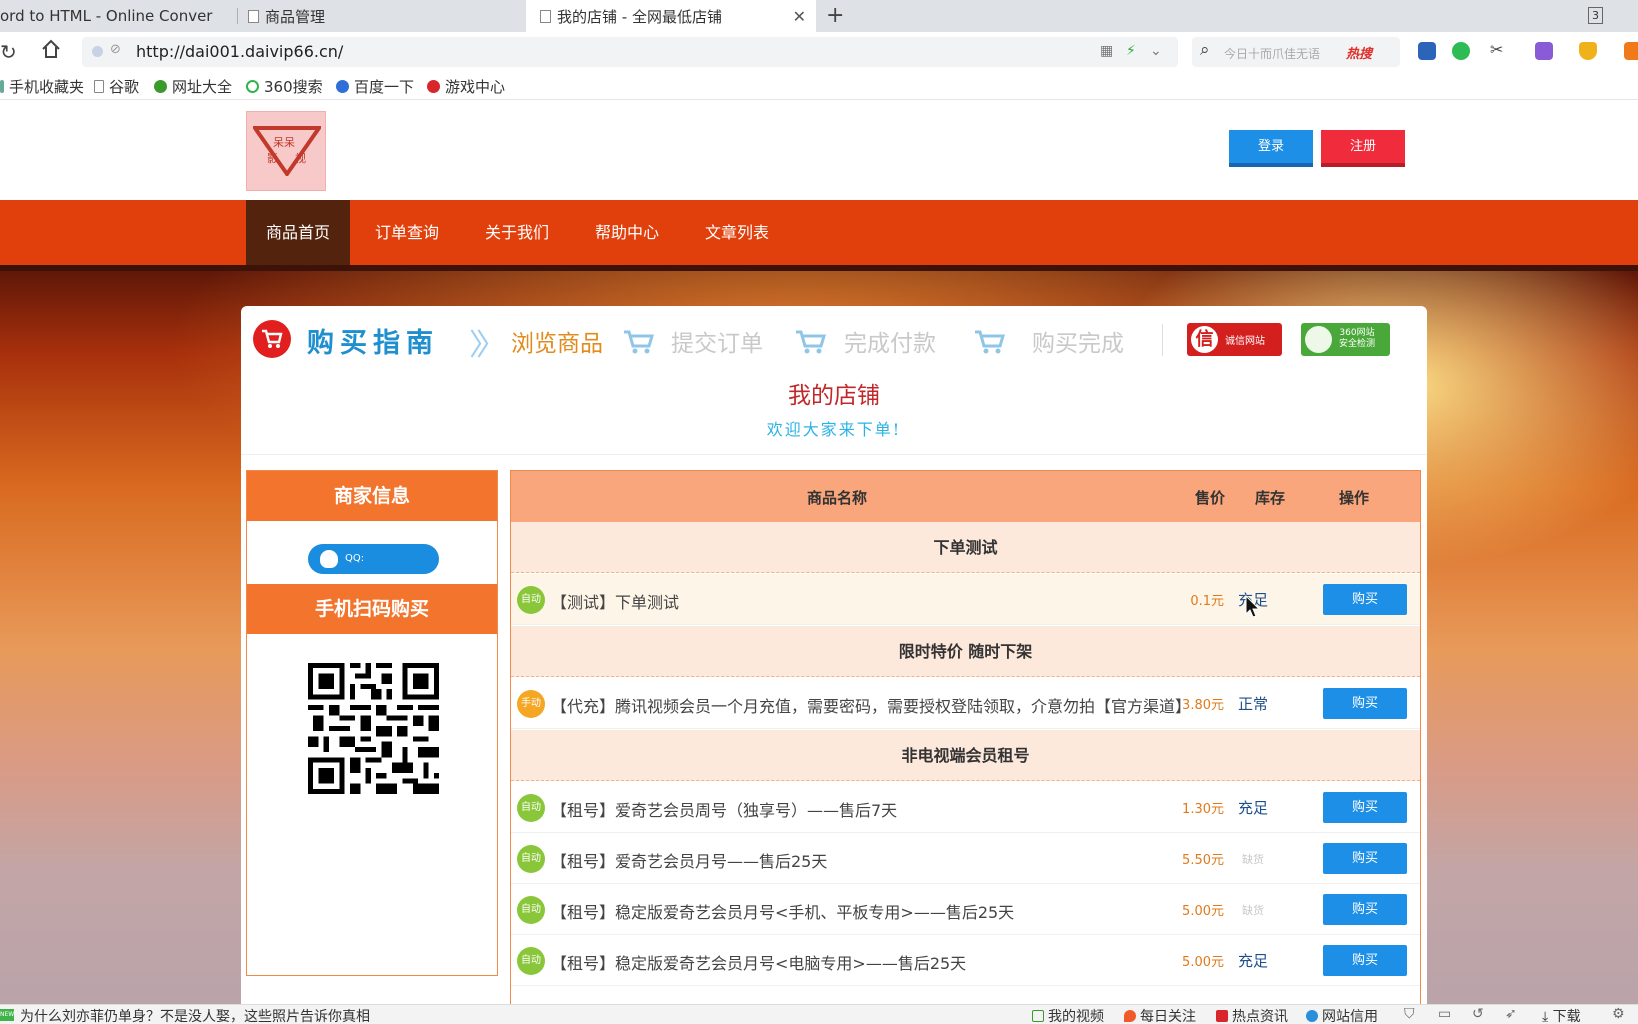 This screenshot has width=1638, height=1024. What do you see at coordinates (871, 860) in the screenshot?
I see `product-name: 【租号】爱奇艺会员月号——售后25天` at bounding box center [871, 860].